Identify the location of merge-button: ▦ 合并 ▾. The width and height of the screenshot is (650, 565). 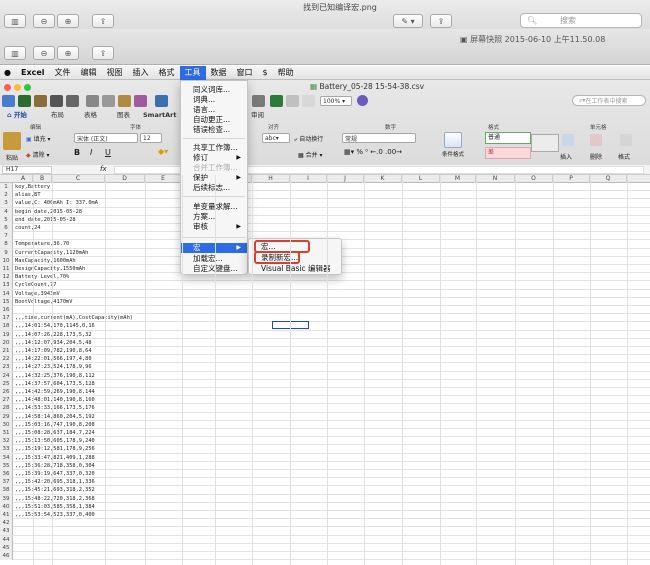
(310, 154).